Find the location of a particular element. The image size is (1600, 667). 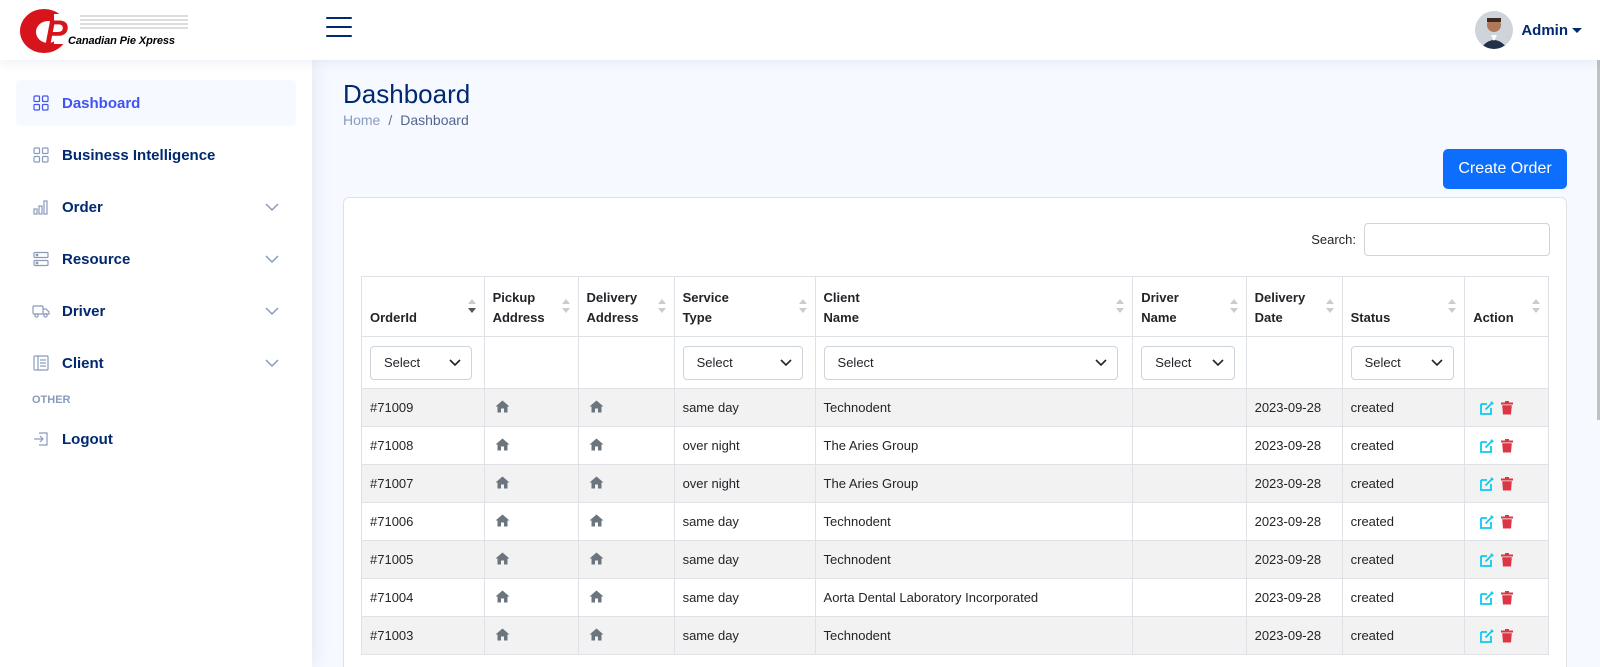

column-header-delivery-date: Delivery Date is located at coordinates (1294, 306).